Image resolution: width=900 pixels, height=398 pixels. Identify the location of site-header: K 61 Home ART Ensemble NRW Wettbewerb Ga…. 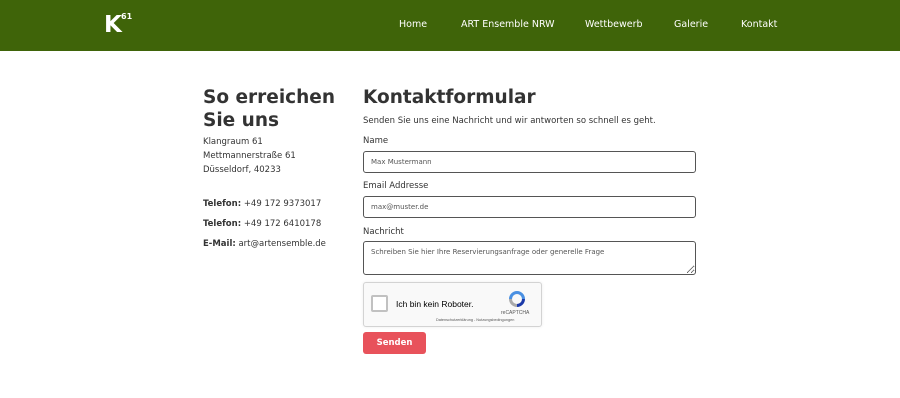
(450, 25).